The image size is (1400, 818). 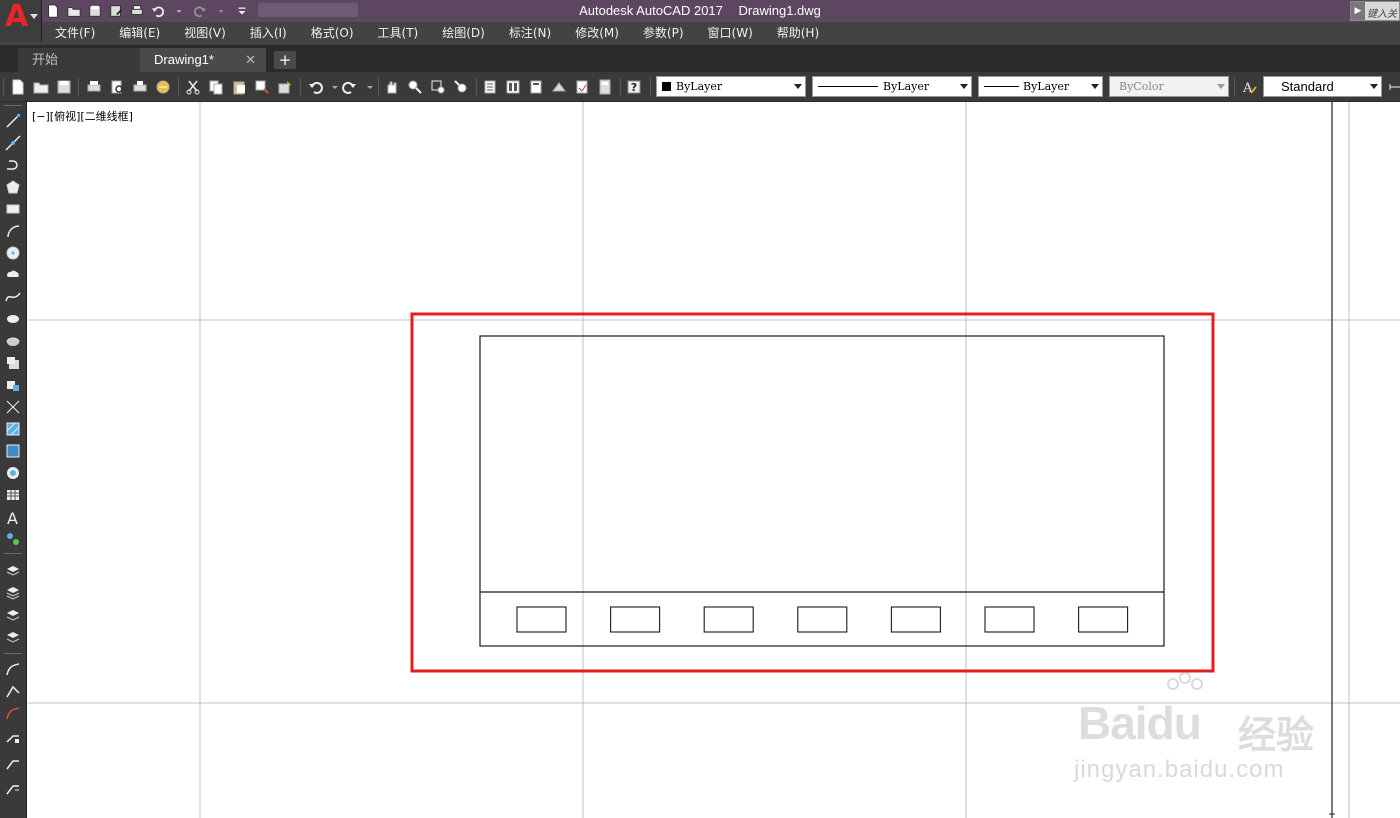 I want to click on quickcalc-icon, so click(x=605, y=87).